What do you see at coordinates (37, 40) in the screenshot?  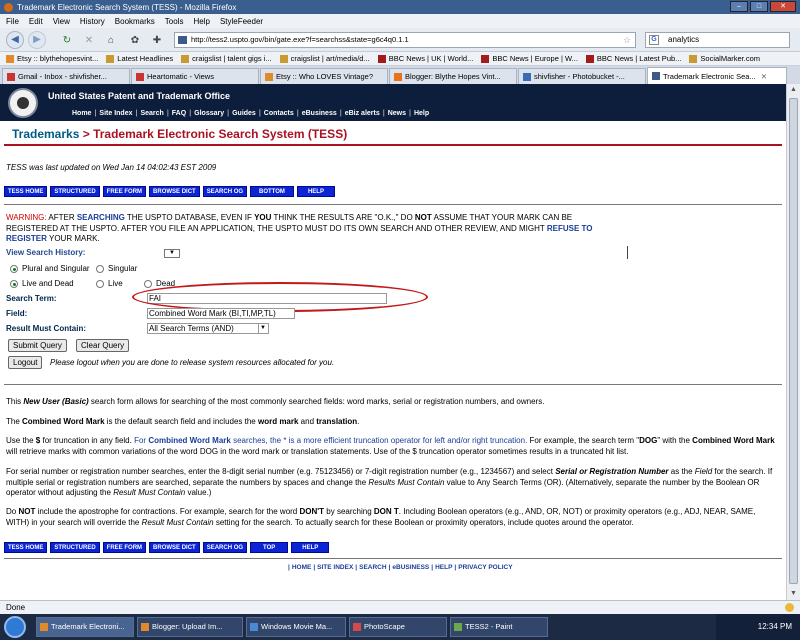 I see `forward-button: ▶` at bounding box center [37, 40].